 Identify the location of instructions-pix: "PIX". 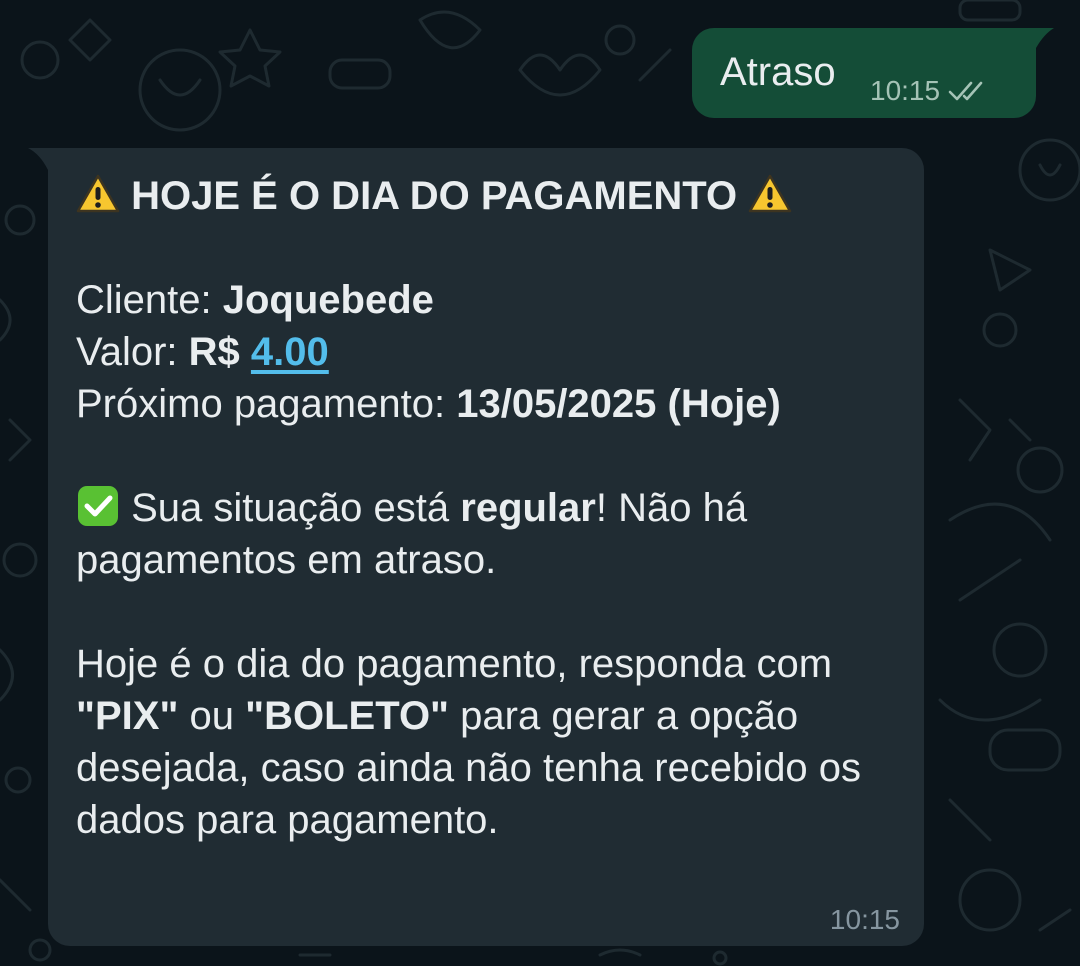
(127, 716).